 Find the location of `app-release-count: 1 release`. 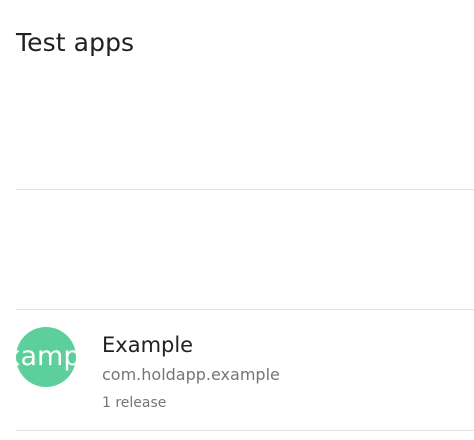

app-release-count: 1 release is located at coordinates (134, 403).